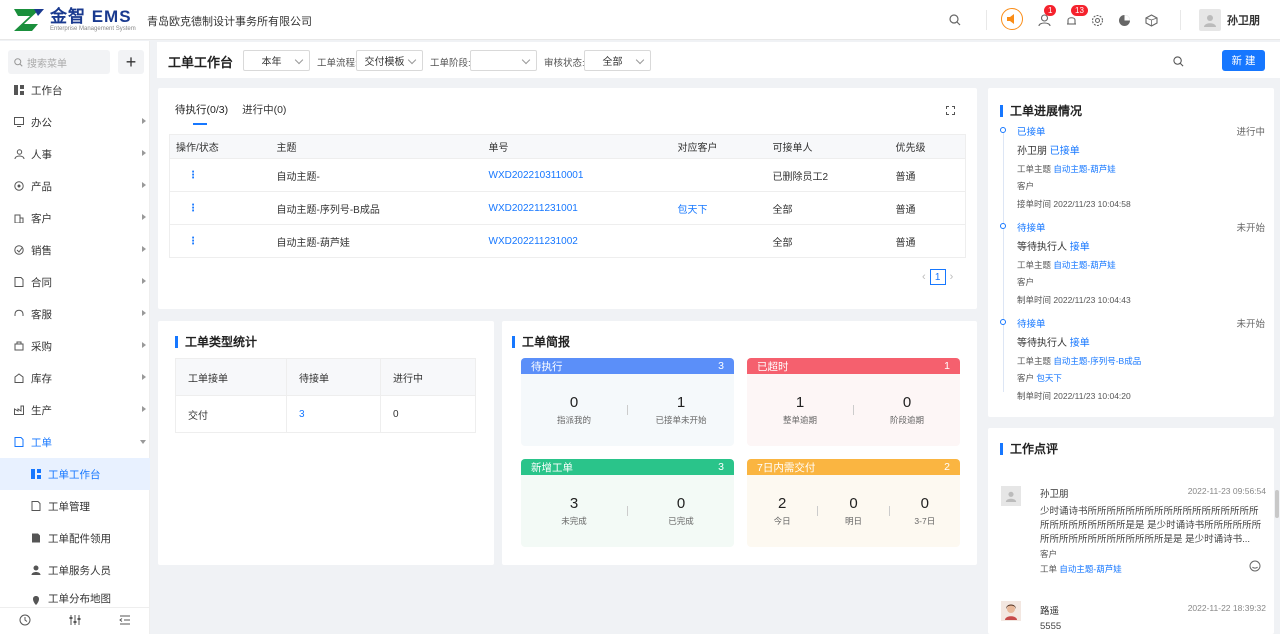  What do you see at coordinates (75, 218) in the screenshot?
I see `sidebar-item-customer: 客户` at bounding box center [75, 218].